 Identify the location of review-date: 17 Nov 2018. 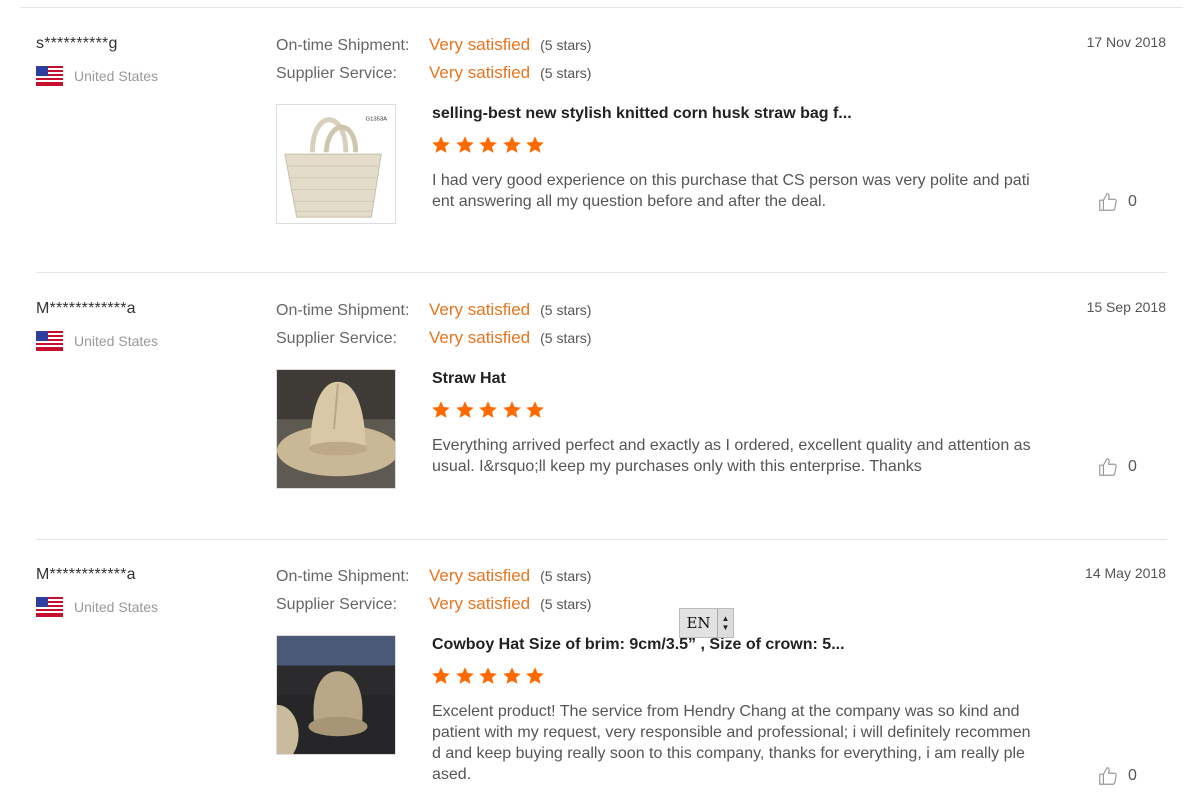
(1126, 42).